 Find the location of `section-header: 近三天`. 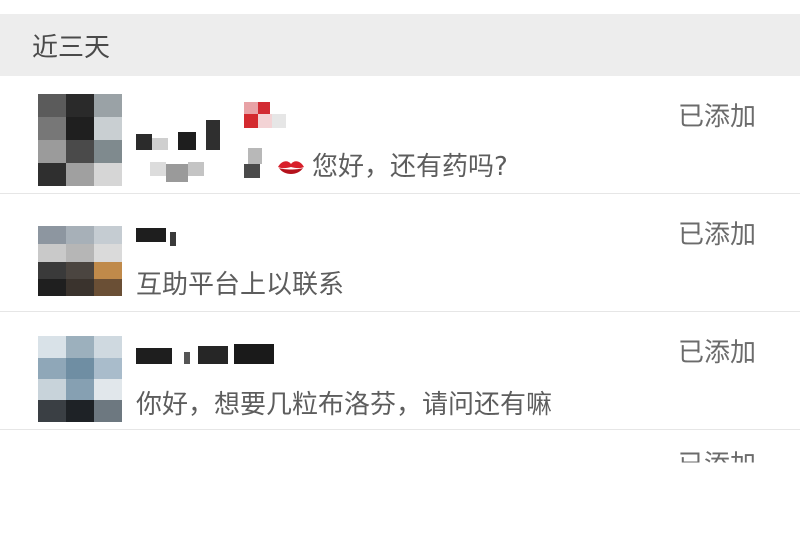

section-header: 近三天 is located at coordinates (400, 45).